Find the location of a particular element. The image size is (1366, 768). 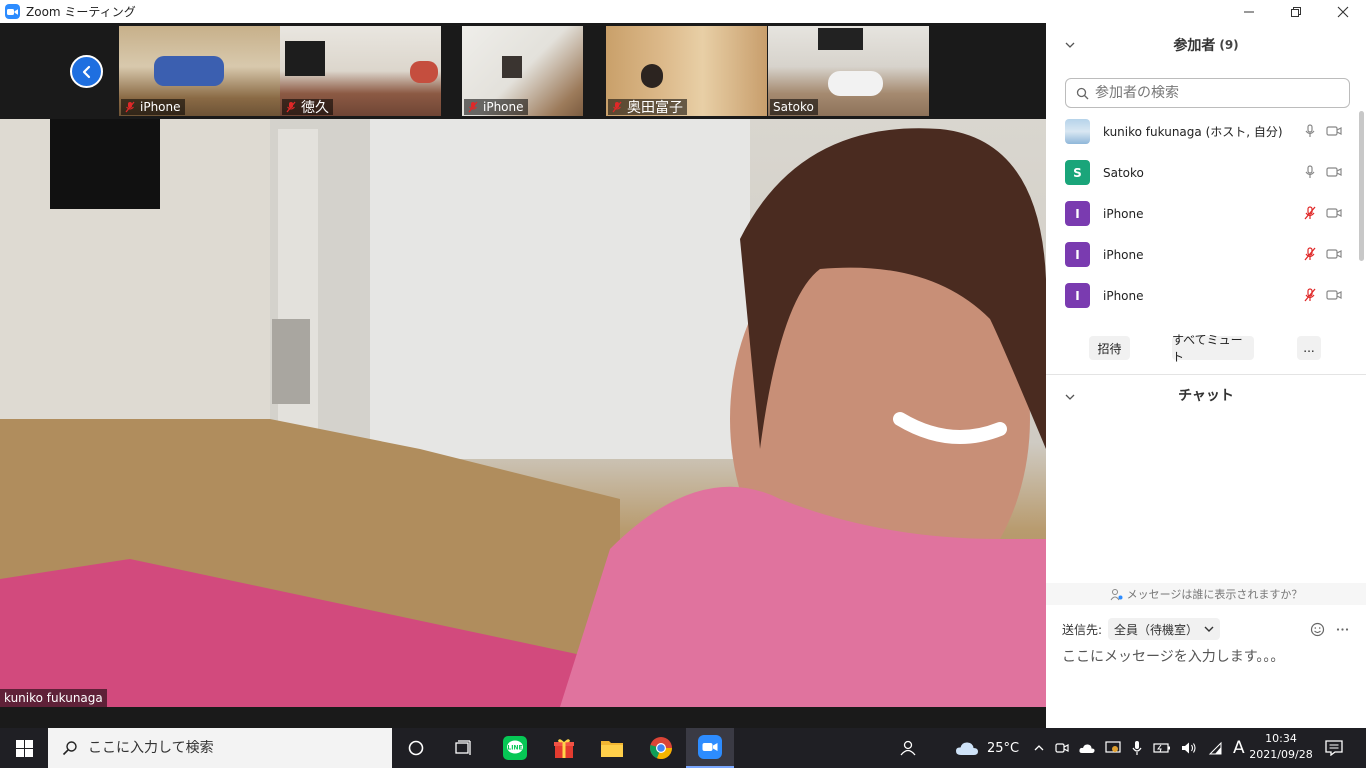

participants-title: 参加者 is located at coordinates (1194, 46).